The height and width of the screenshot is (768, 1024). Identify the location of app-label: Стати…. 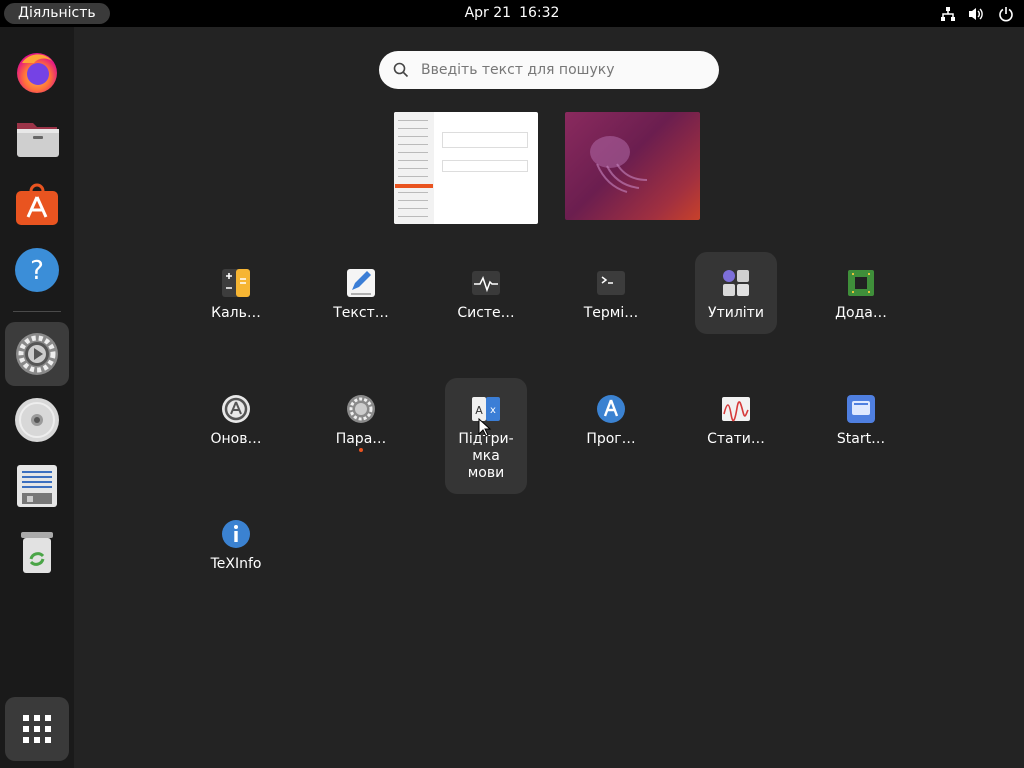
(736, 439).